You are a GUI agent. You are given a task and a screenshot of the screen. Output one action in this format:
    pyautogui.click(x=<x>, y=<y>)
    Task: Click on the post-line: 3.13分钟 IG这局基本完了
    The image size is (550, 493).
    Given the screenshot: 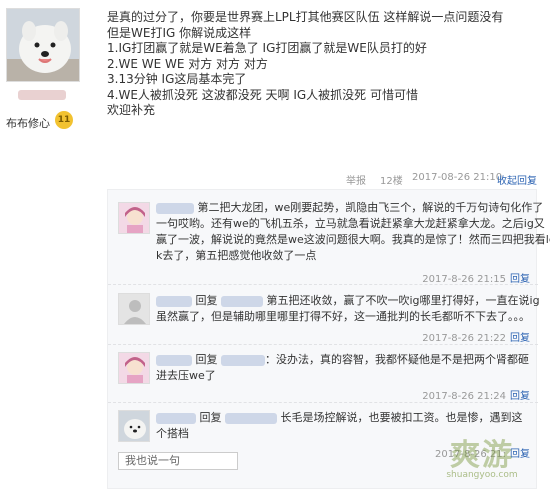 What is the action you would take?
    pyautogui.click(x=177, y=79)
    